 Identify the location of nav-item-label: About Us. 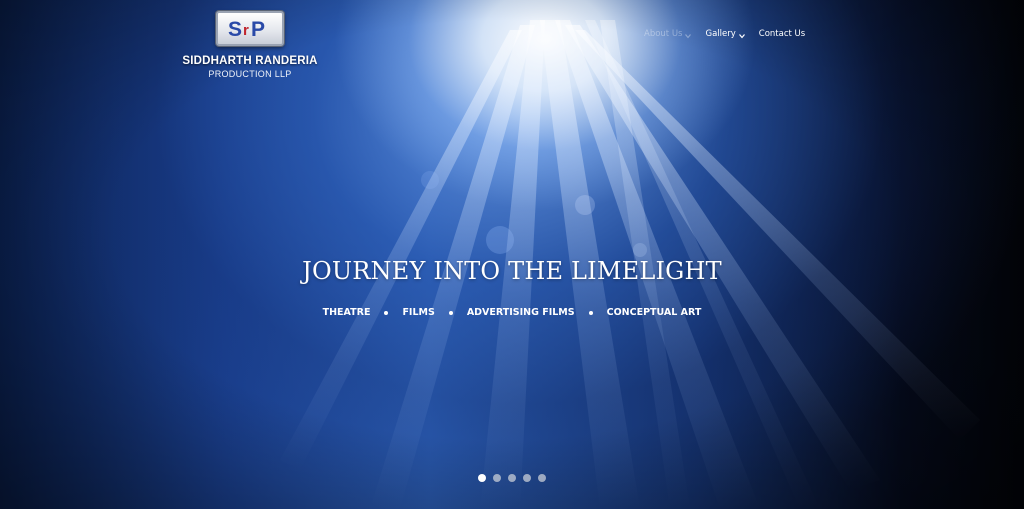
(663, 34).